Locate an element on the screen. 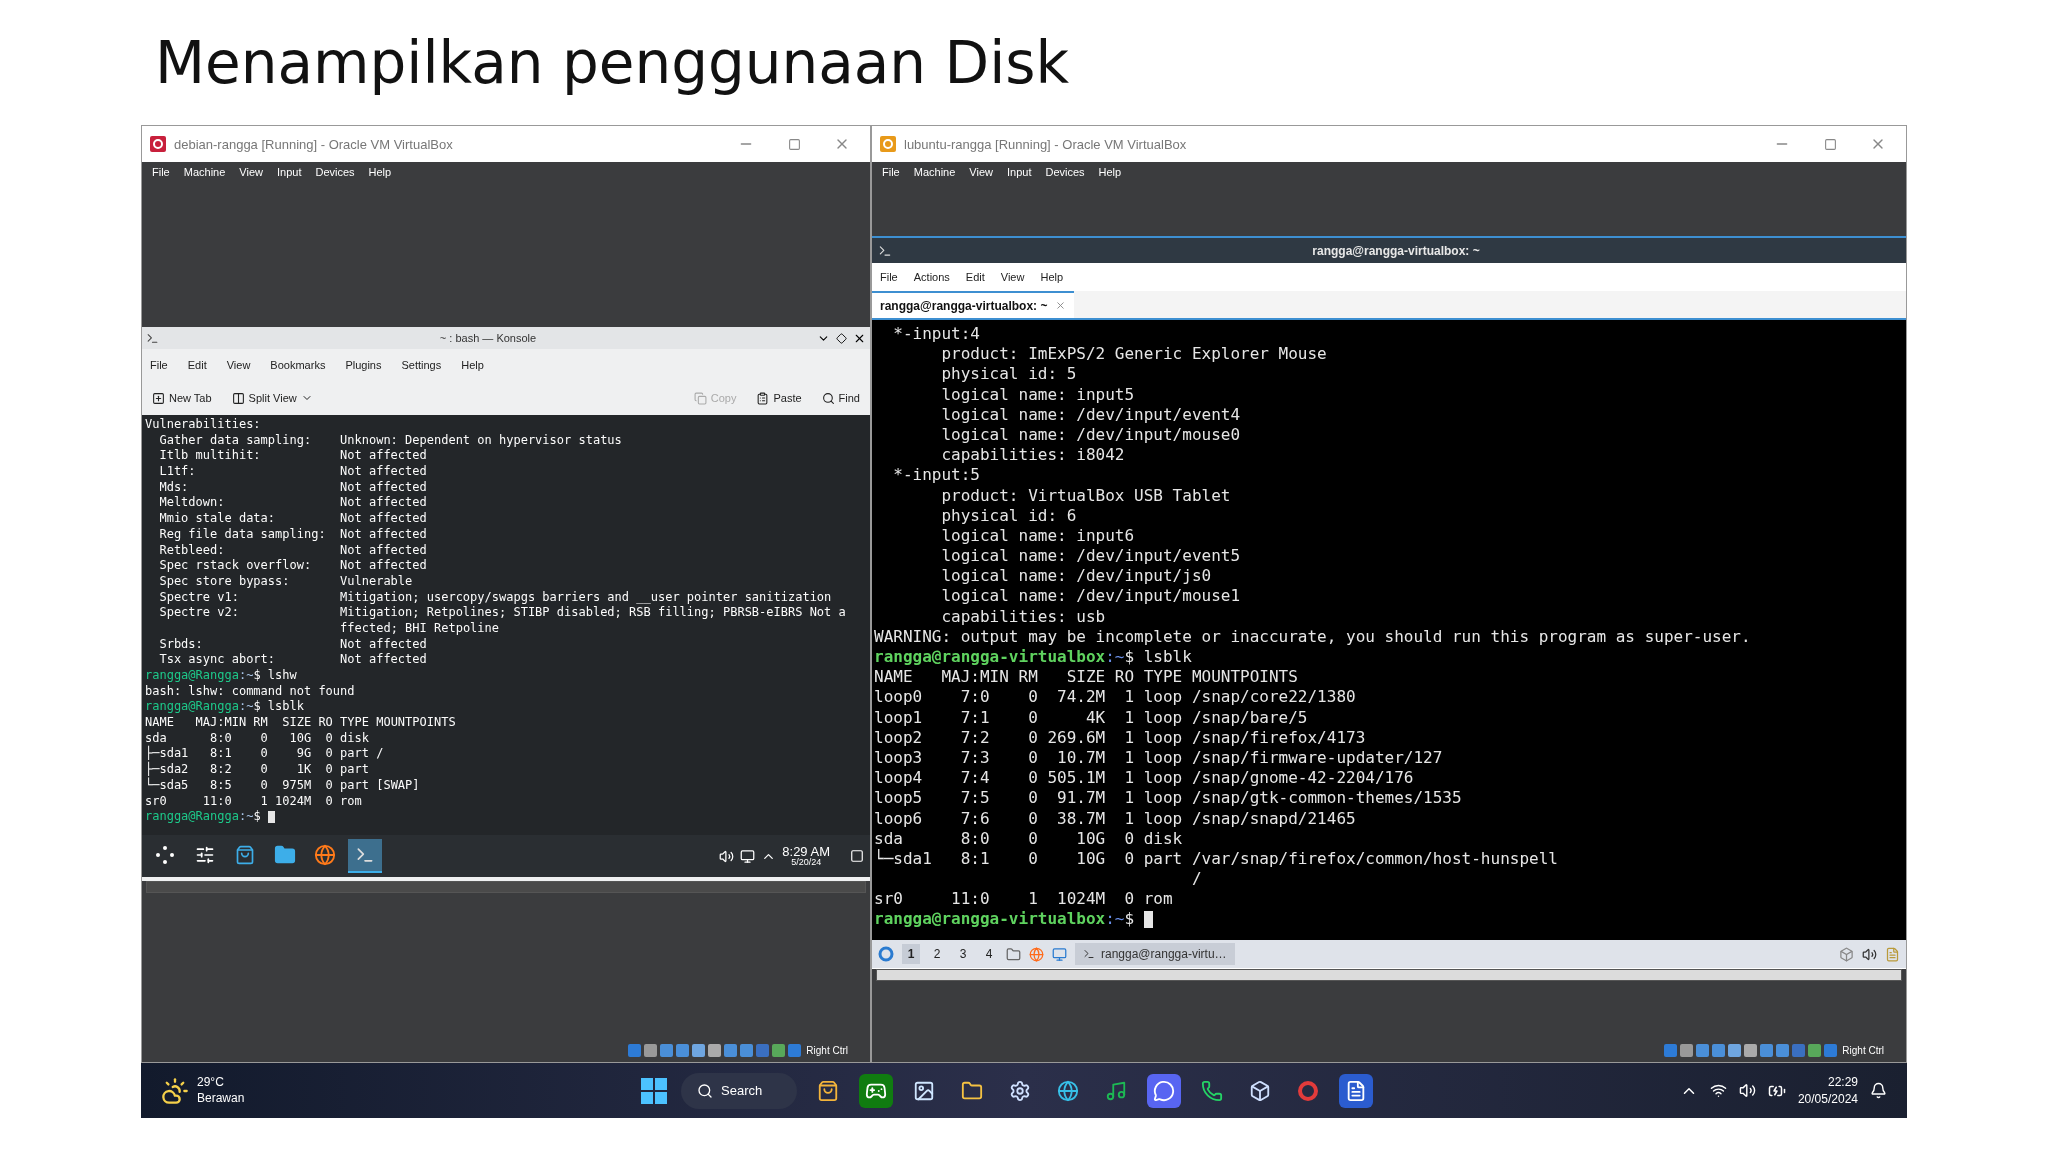 The image size is (2048, 1152). display-icon is located at coordinates (748, 856).